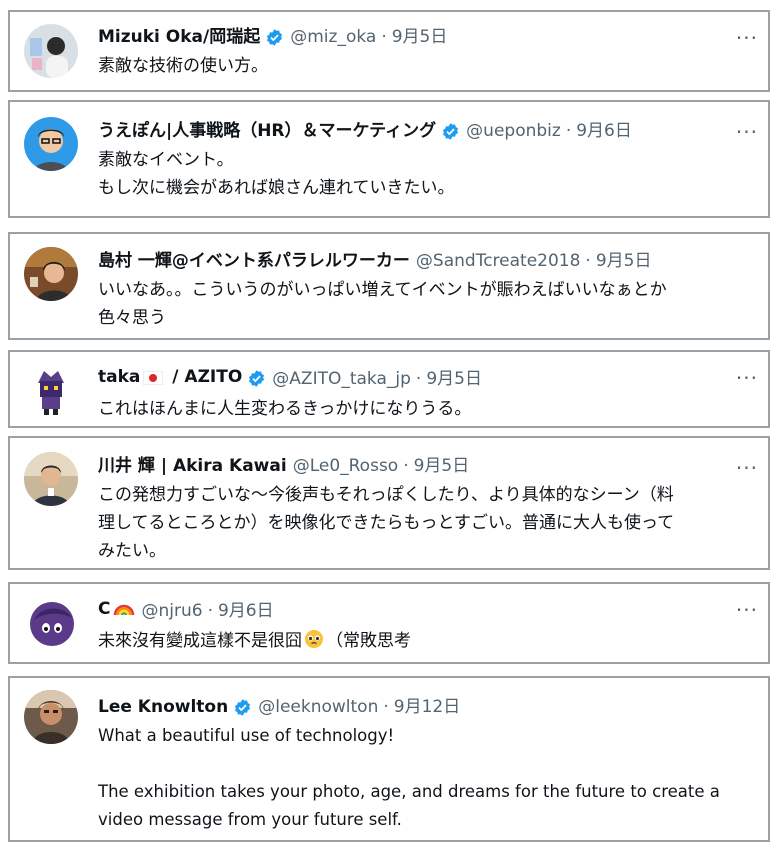  Describe the element at coordinates (153, 380) in the screenshot. I see `japan-flag-icon` at that location.